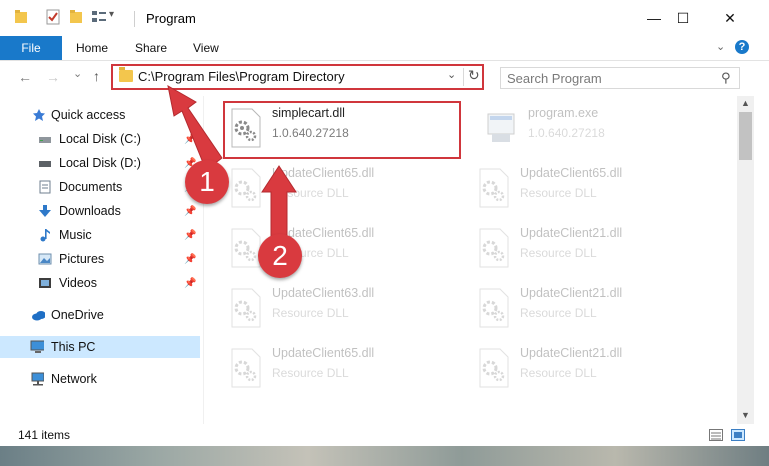 This screenshot has height=466, width=769. Describe the element at coordinates (279, 203) in the screenshot. I see `arrow-to-file` at that location.